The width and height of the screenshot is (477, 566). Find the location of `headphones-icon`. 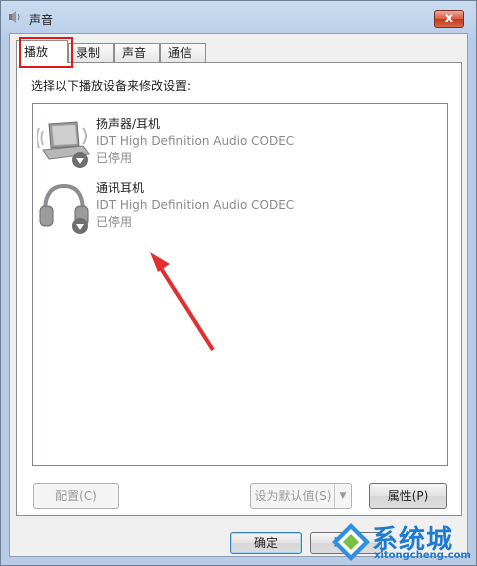

headphones-icon is located at coordinates (64, 208).